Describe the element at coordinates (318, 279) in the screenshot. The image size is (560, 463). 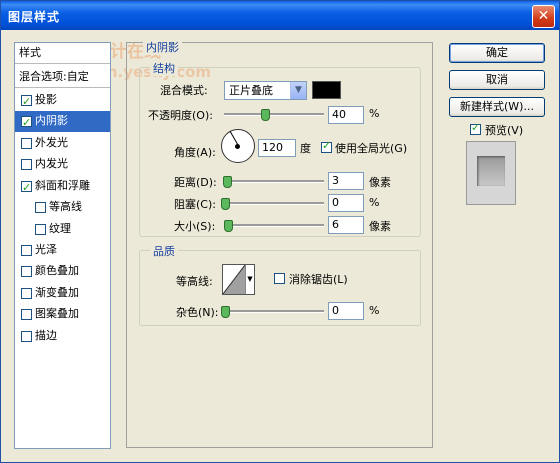
I see `antialias-label: 消除锯齿(L)` at that location.